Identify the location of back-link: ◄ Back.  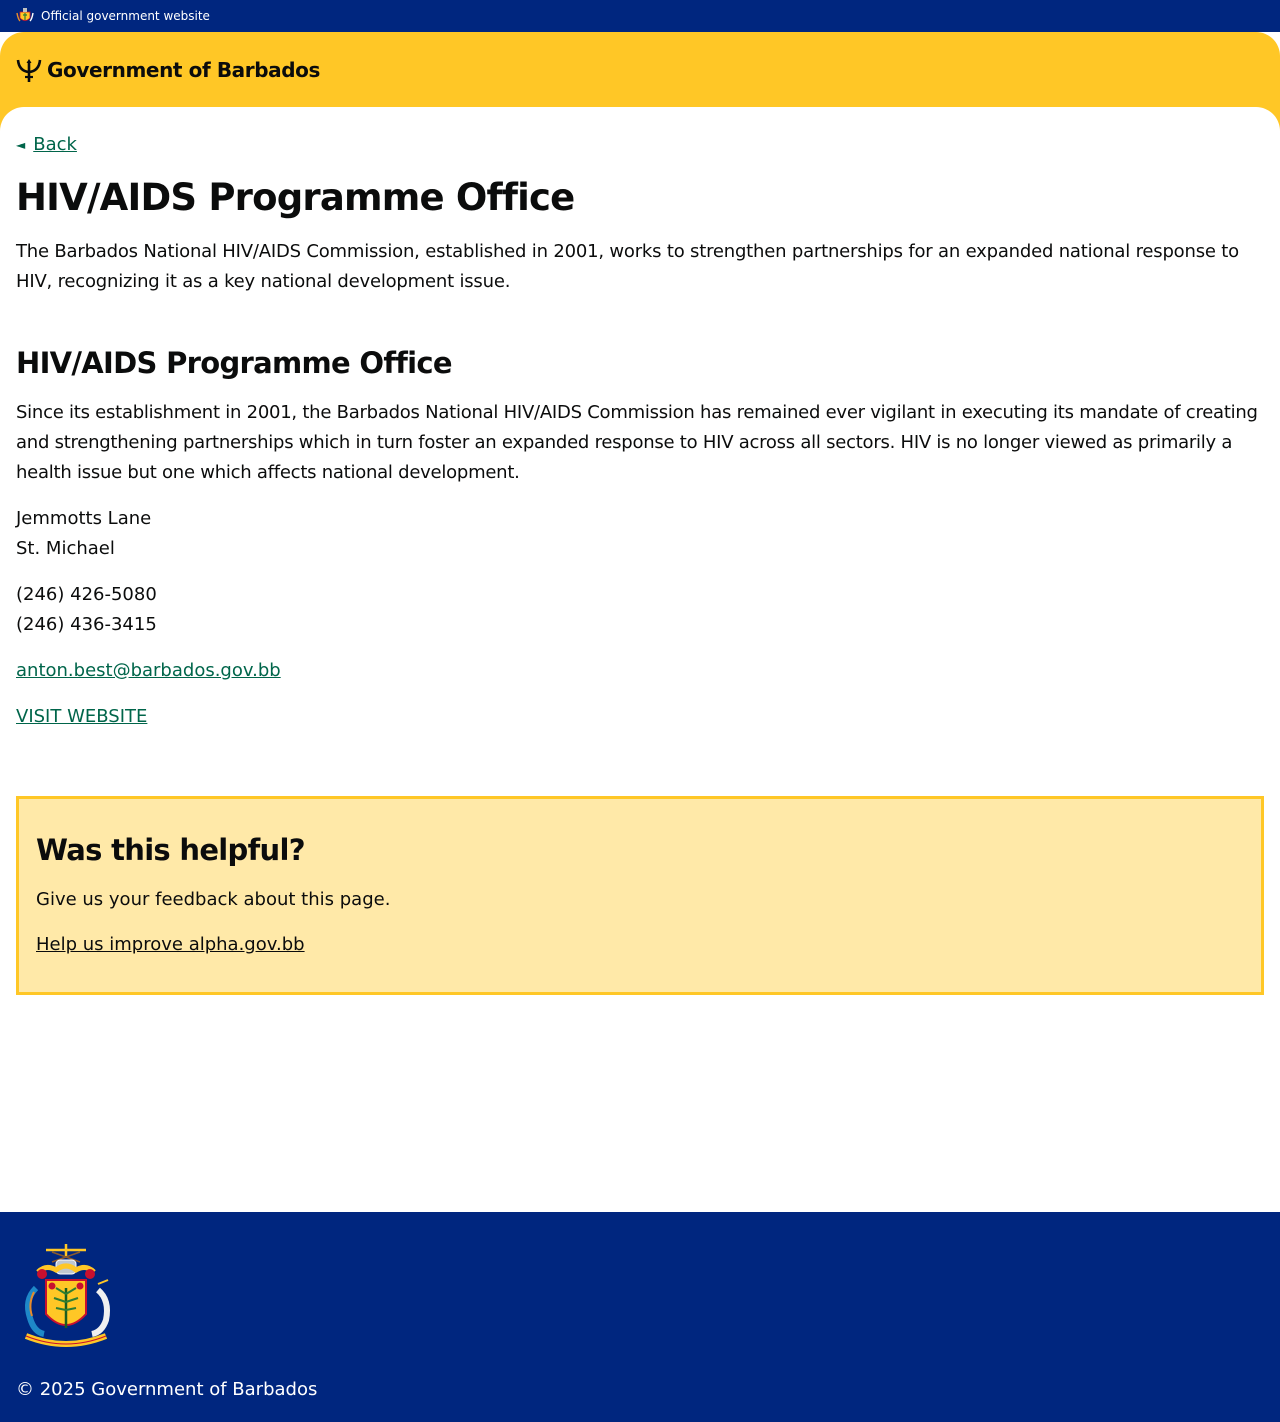
(46, 144).